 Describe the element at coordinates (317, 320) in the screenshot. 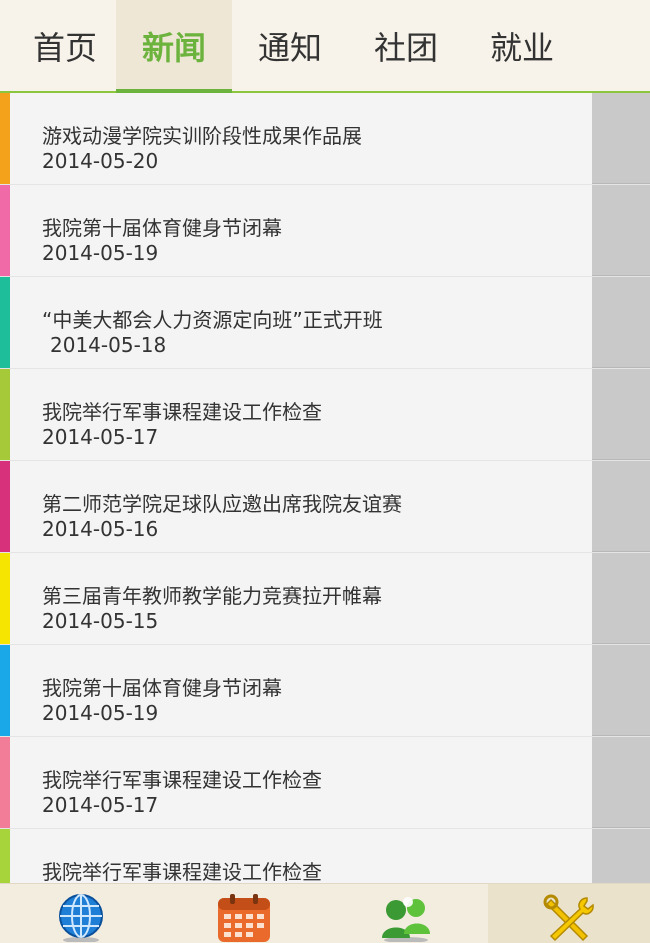

I see `news-title: “中美大都会人力资源定向班”正式开班` at that location.